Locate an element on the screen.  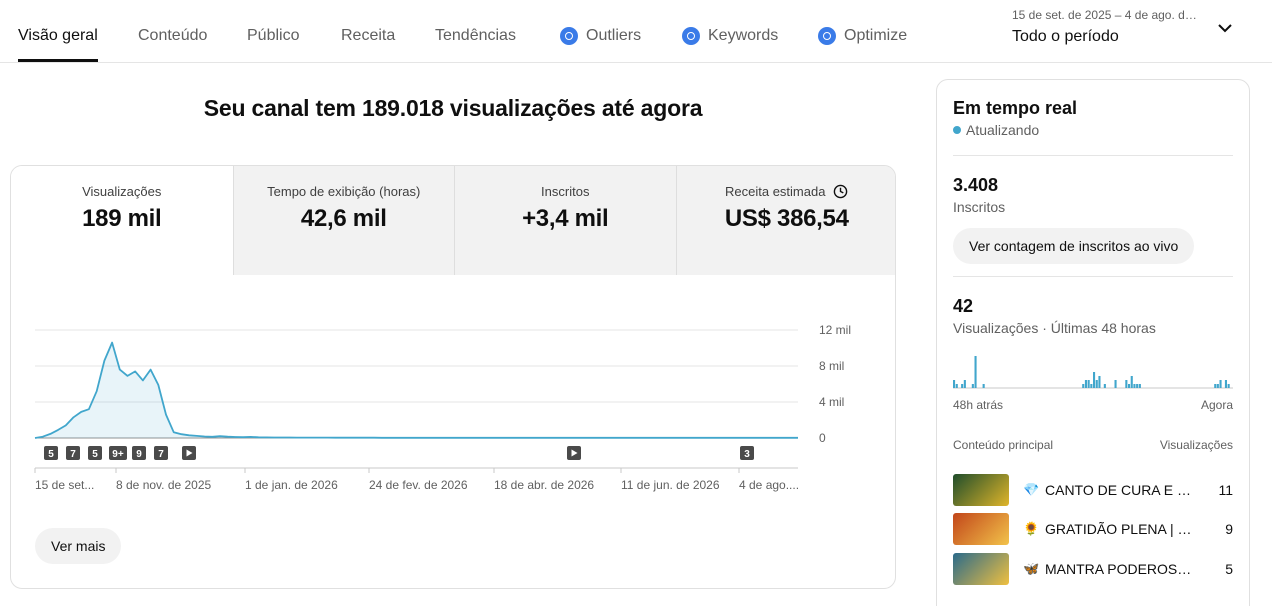
tab-label: Tendências is located at coordinates (475, 35).